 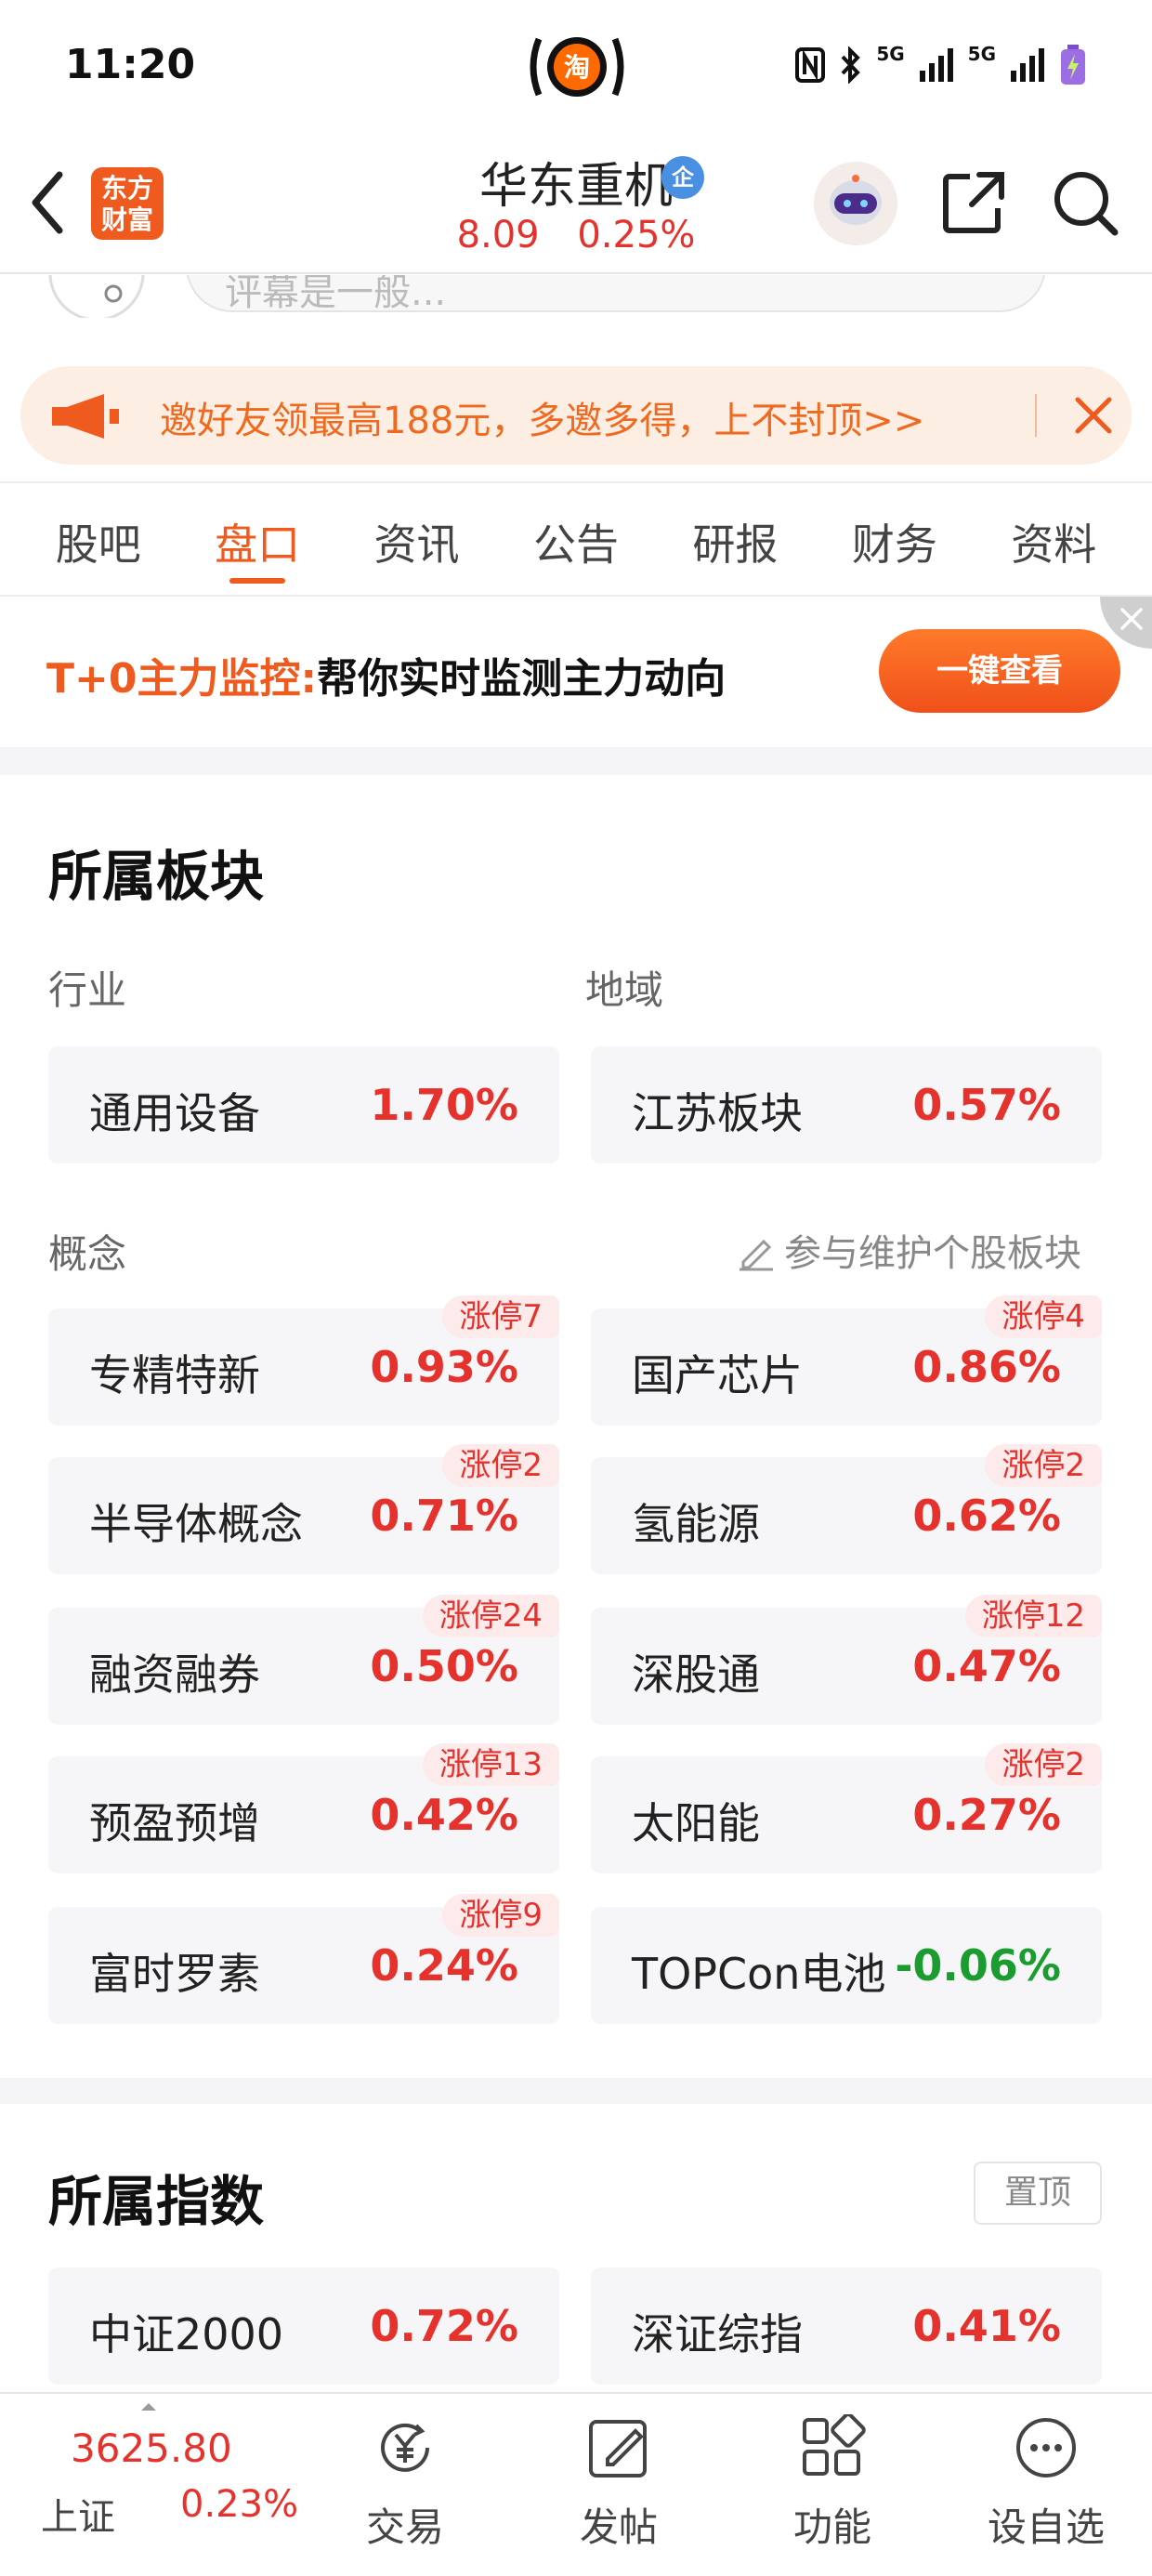 I want to click on concept-card: TOPCon电池 -0.06%, so click(x=846, y=1965).